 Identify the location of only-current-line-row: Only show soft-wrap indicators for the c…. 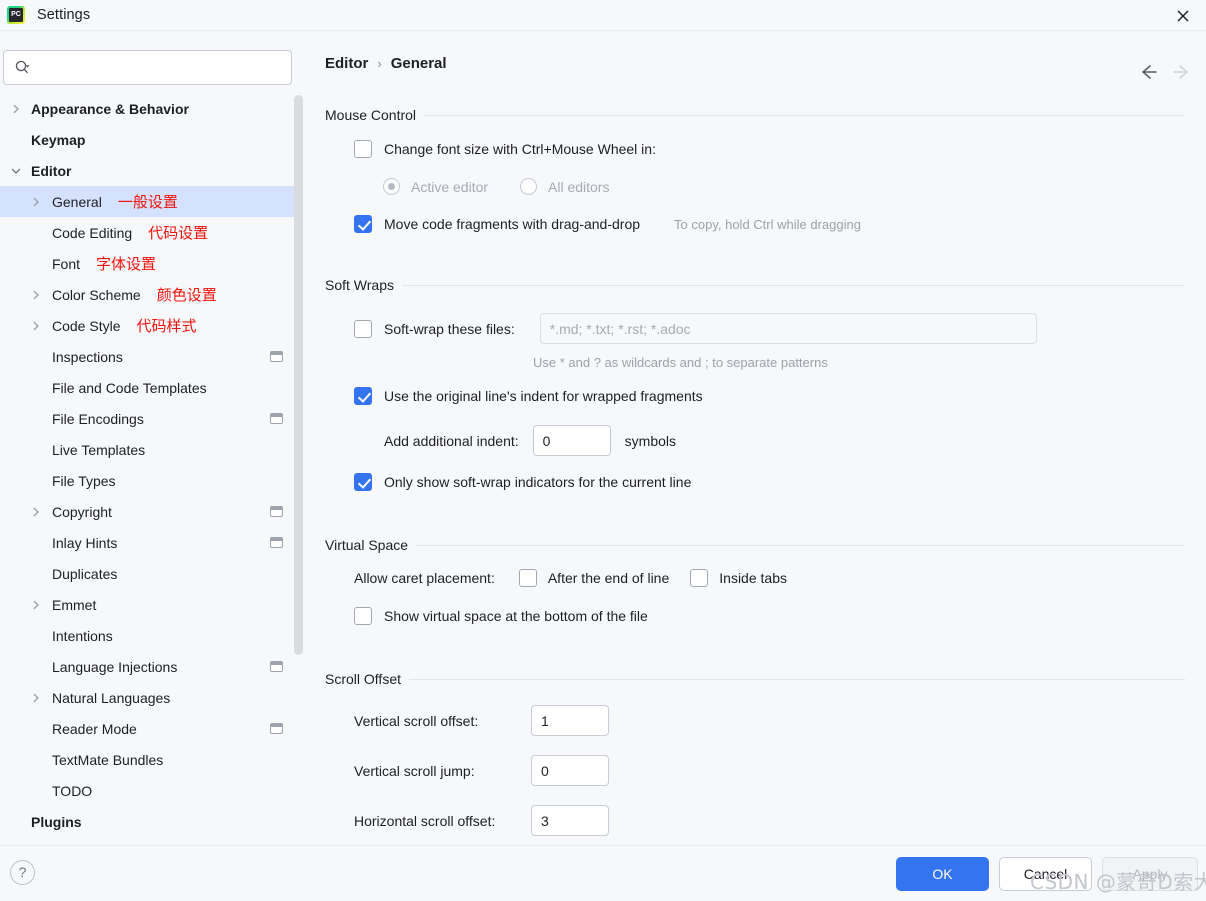
(522, 482).